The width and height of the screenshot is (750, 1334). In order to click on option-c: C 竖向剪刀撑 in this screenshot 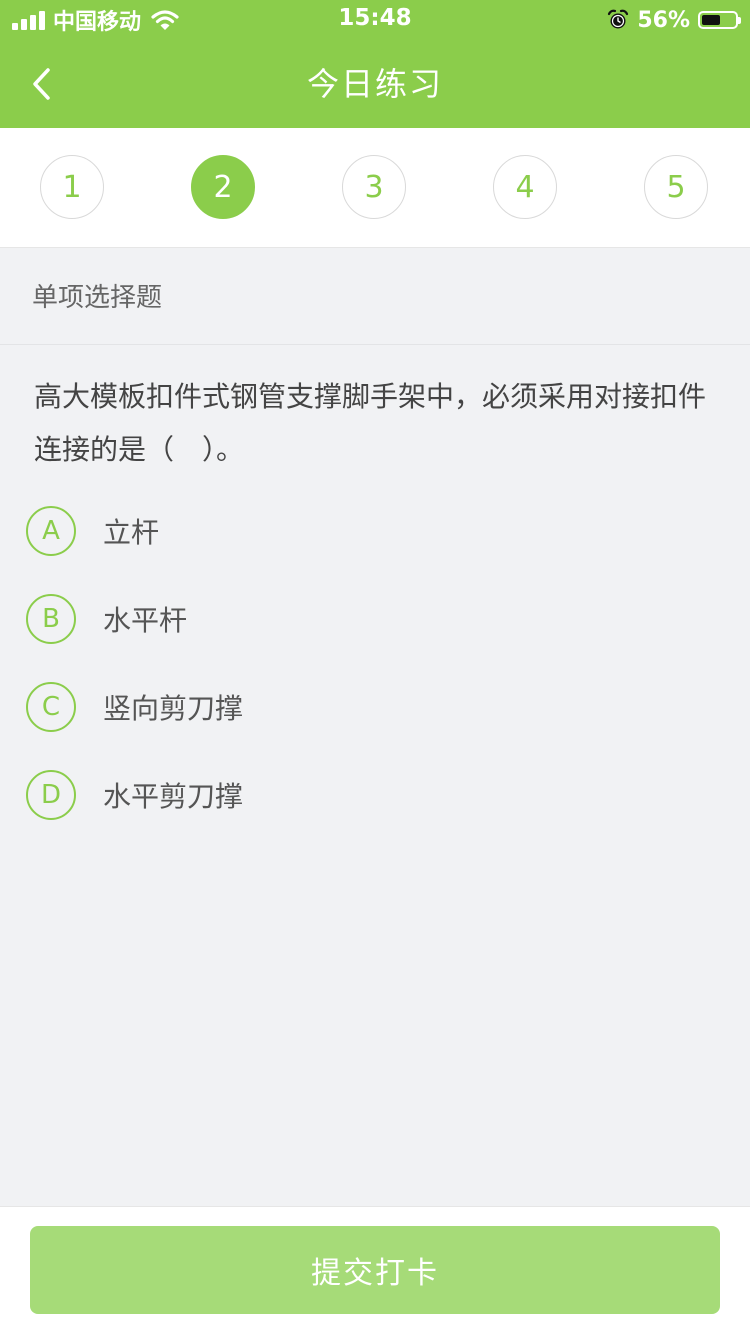, I will do `click(134, 707)`.